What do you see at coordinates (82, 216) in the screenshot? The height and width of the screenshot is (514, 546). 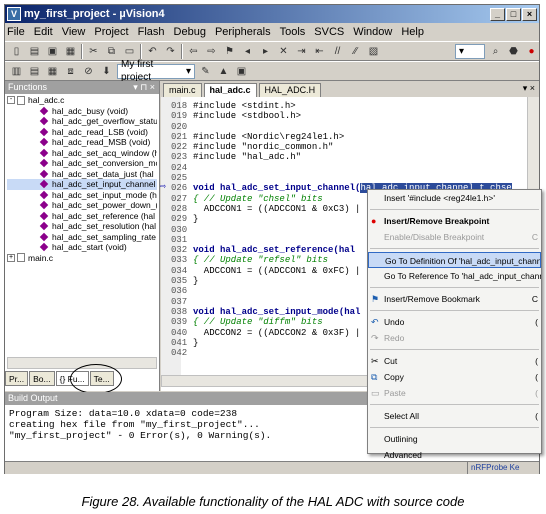 I see `function-item: hal_adc_set_reference (hal` at bounding box center [82, 216].